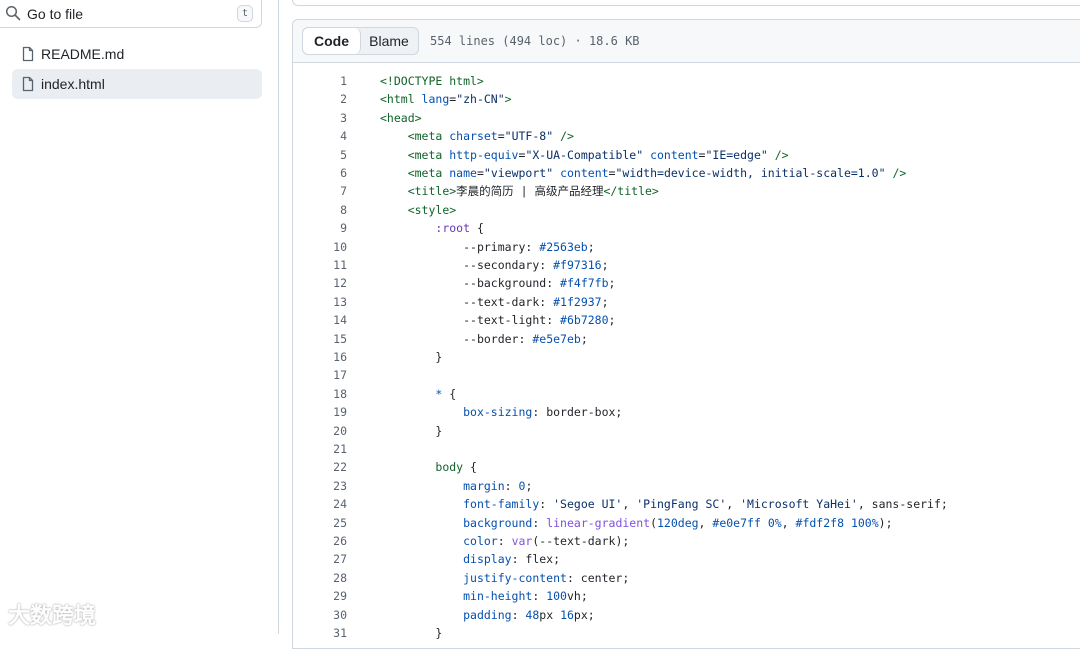 This screenshot has width=1080, height=649. Describe the element at coordinates (525, 596) in the screenshot. I see `line-content: min-height: 100vh;` at that location.